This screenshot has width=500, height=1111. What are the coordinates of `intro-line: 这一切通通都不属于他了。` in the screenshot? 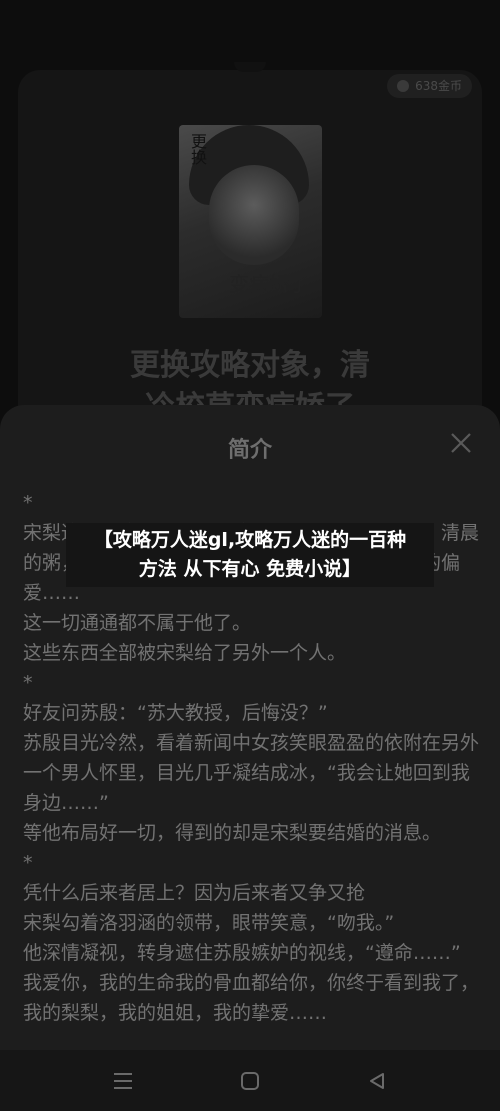 It's located at (137, 623).